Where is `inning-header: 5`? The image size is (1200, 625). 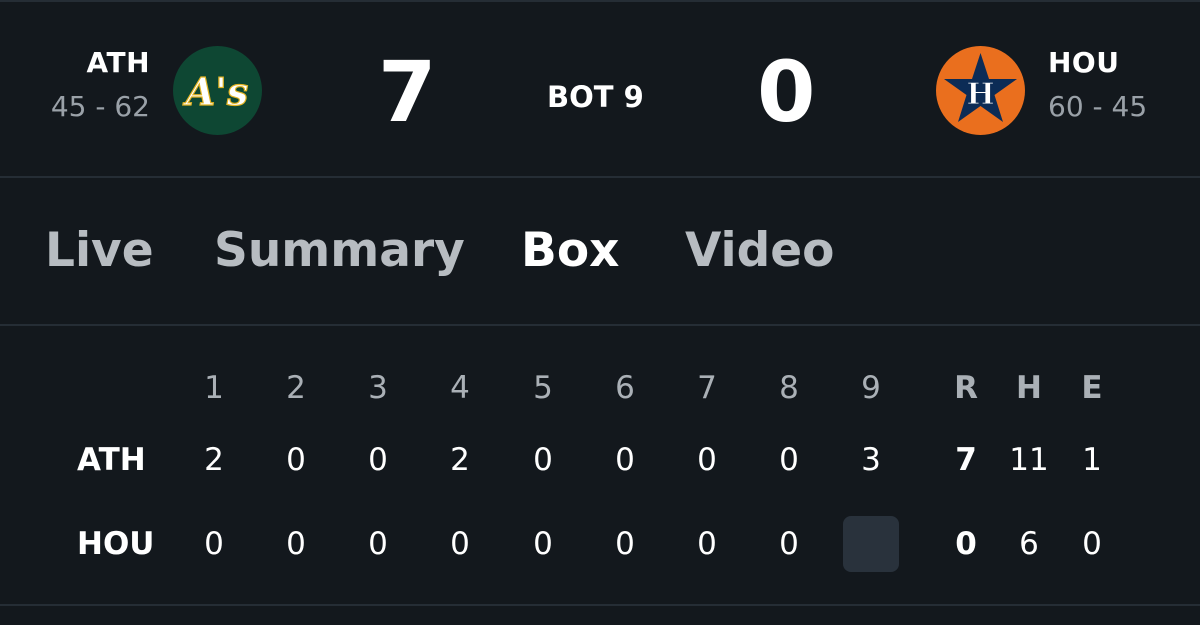
inning-header: 5 is located at coordinates (543, 388).